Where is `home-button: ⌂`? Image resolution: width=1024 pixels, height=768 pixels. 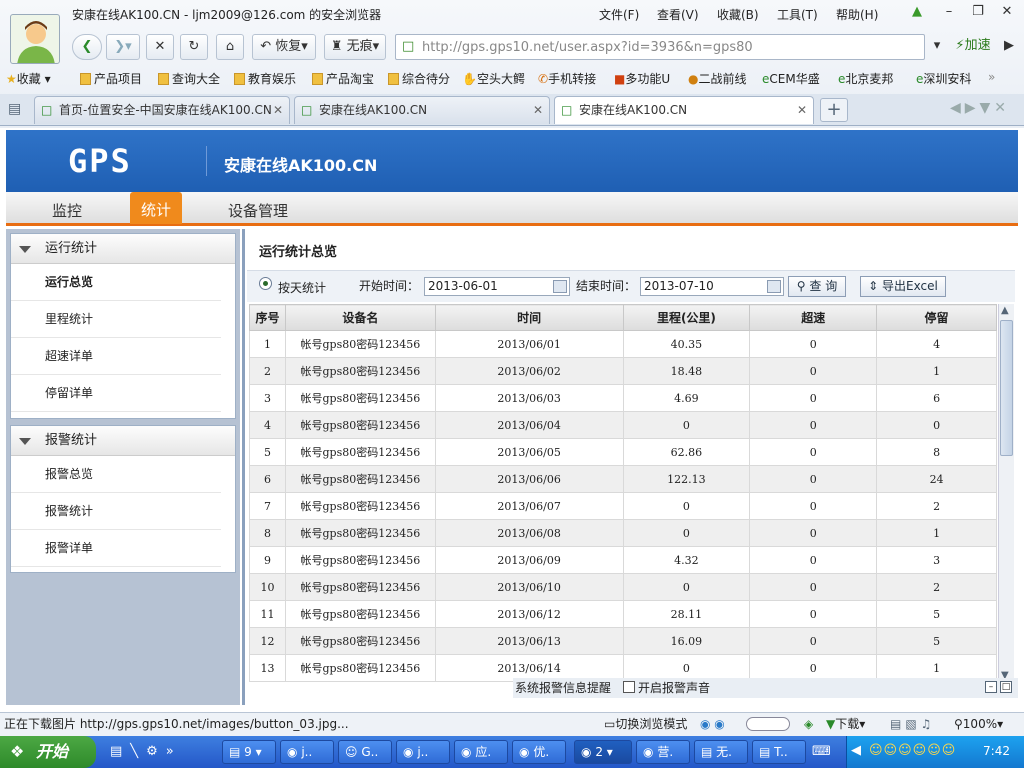
home-button: ⌂ is located at coordinates (230, 47).